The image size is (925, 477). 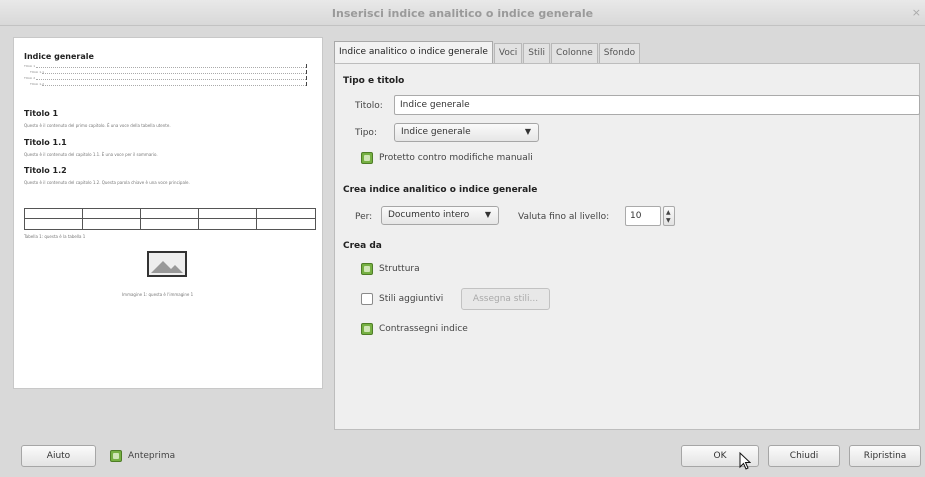 I want to click on create-index-heading: Crea indice analitico o indice generale, so click(x=440, y=190).